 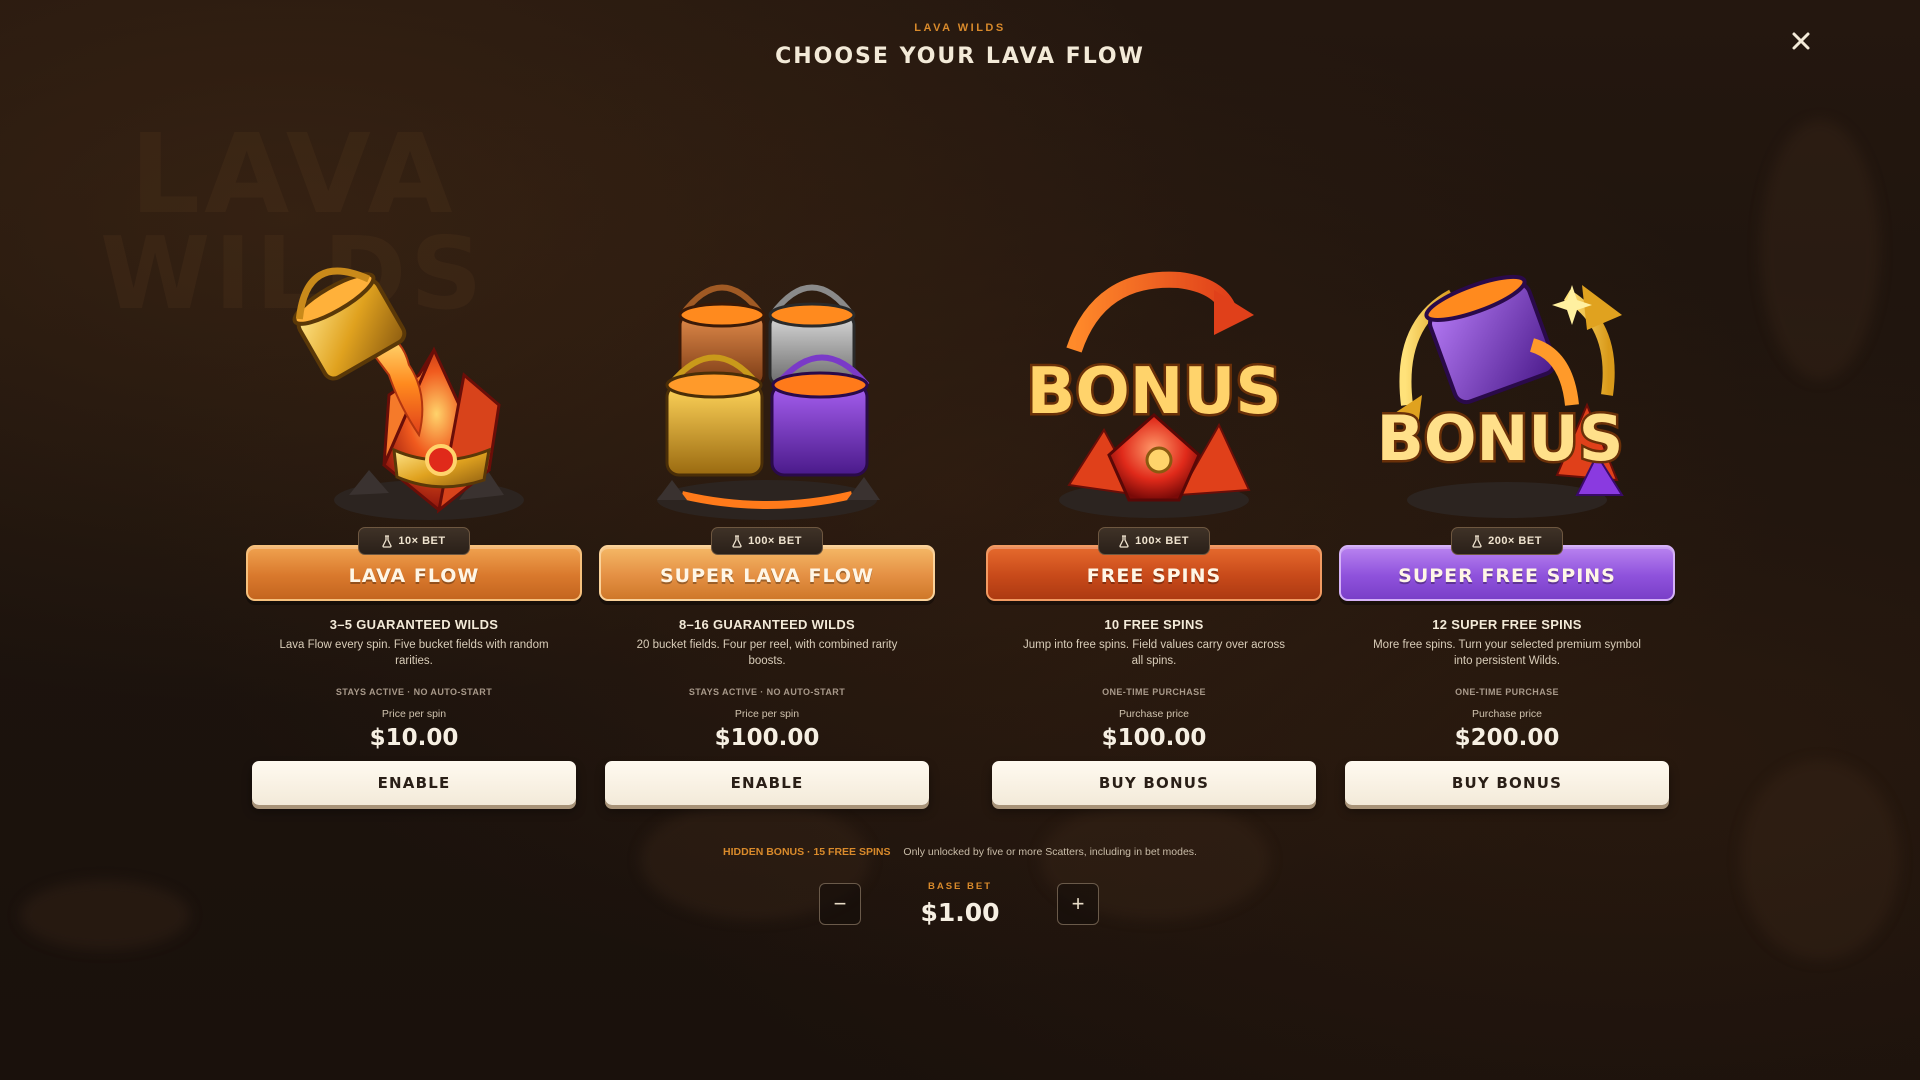 I want to click on background-logo-line-1: LAVA, so click(x=293, y=174).